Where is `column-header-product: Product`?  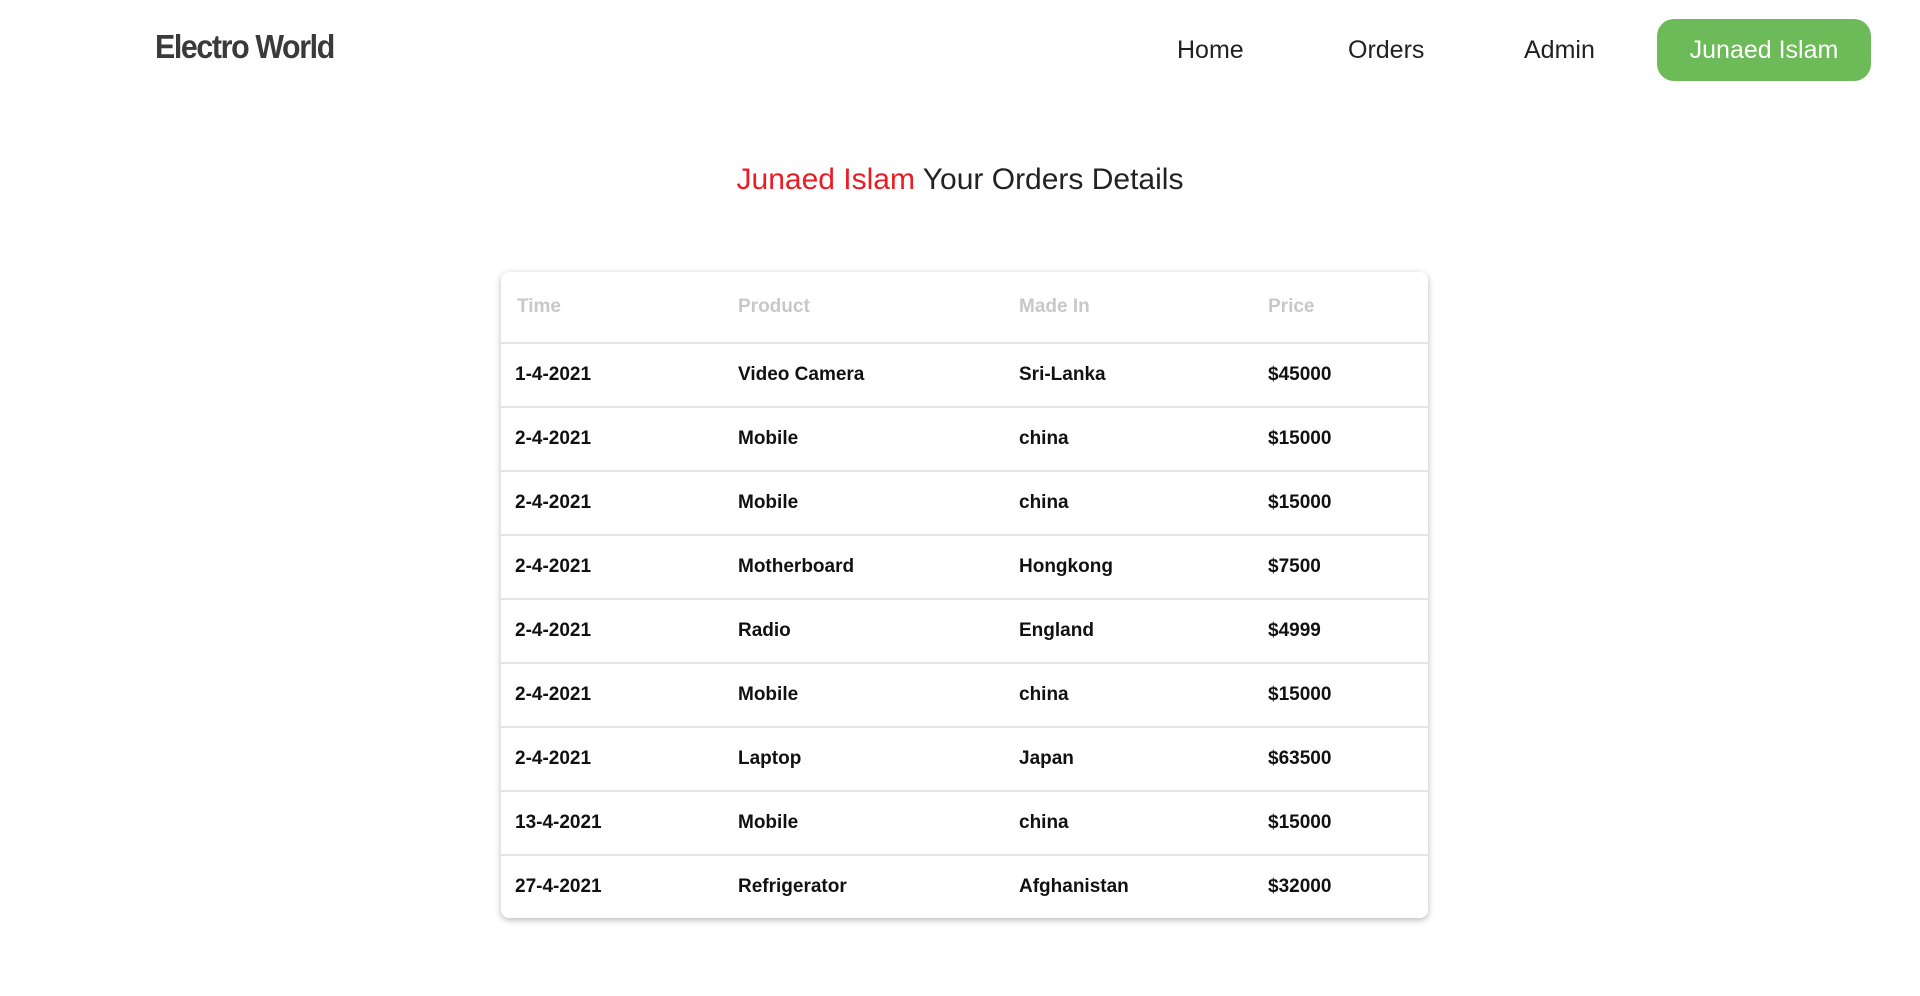
column-header-product: Product is located at coordinates (878, 308).